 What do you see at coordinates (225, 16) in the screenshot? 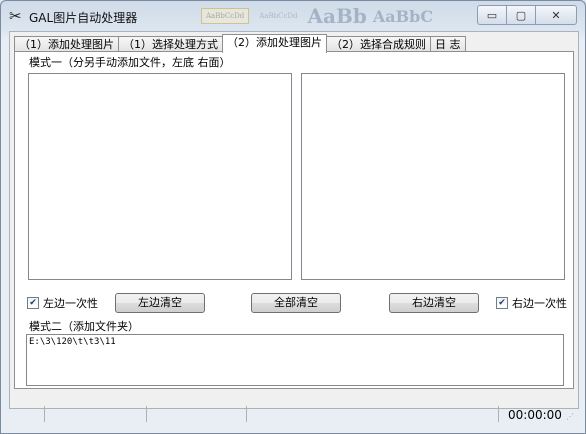
I see `ghost-style-1: AaBbCcDd` at bounding box center [225, 16].